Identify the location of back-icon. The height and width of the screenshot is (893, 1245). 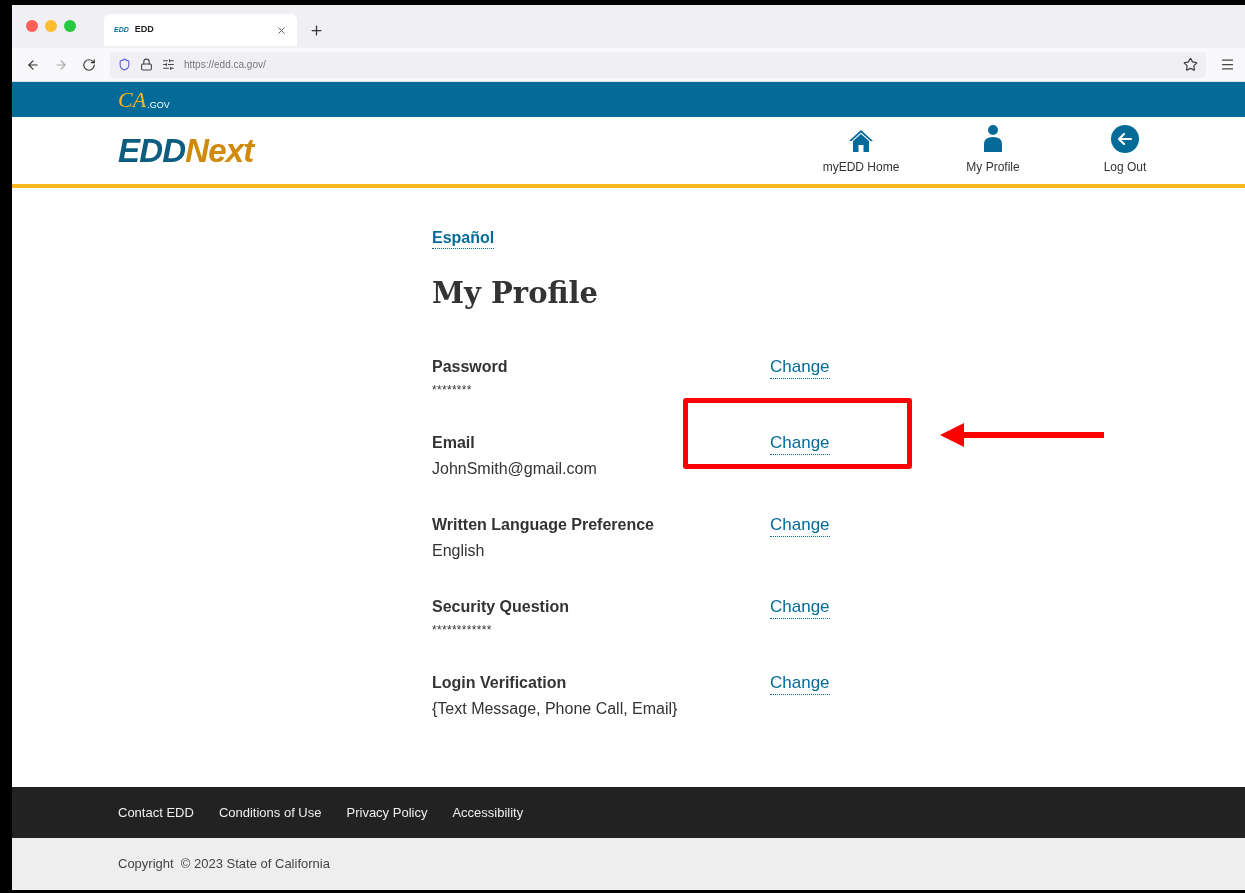
(33, 64).